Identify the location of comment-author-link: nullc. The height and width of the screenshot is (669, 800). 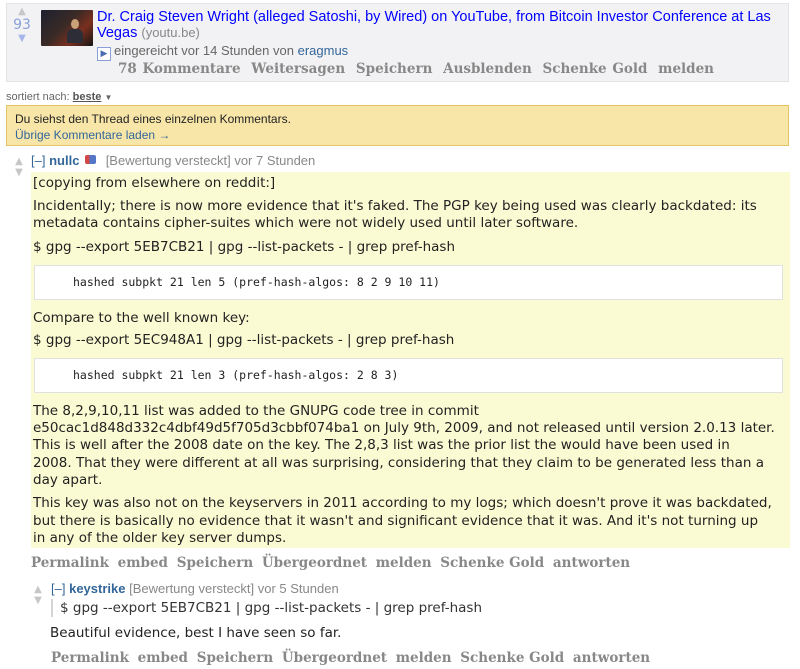
(64, 160).